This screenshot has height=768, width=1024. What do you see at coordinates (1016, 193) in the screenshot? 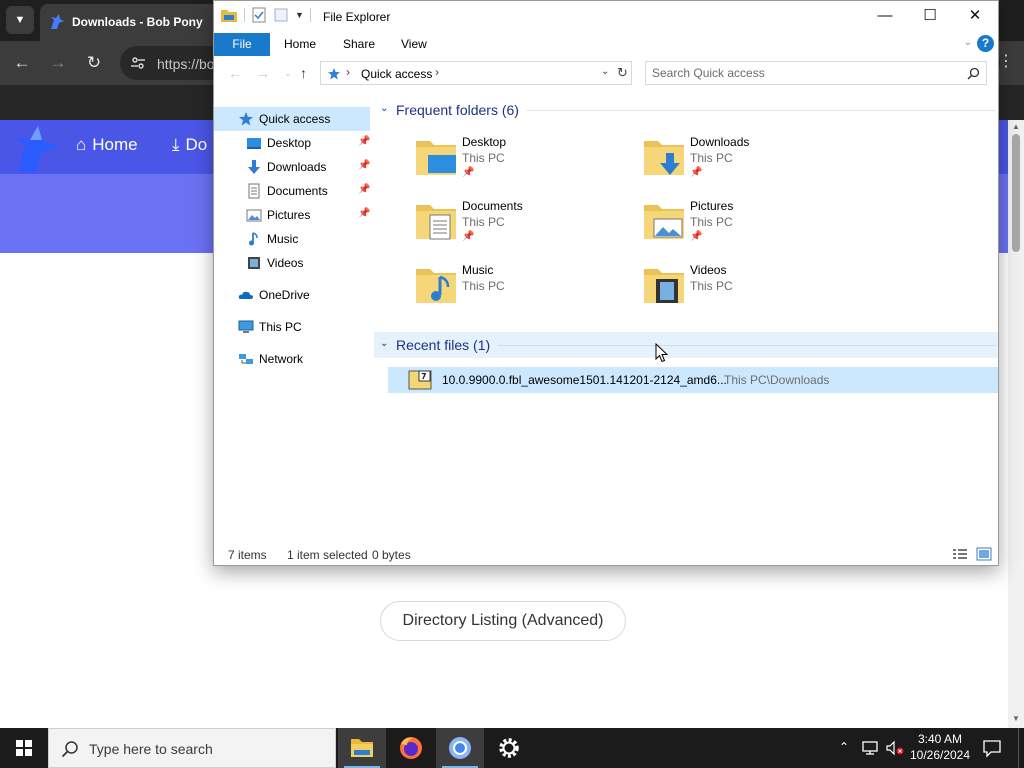
I see `scroll-thumb` at bounding box center [1016, 193].